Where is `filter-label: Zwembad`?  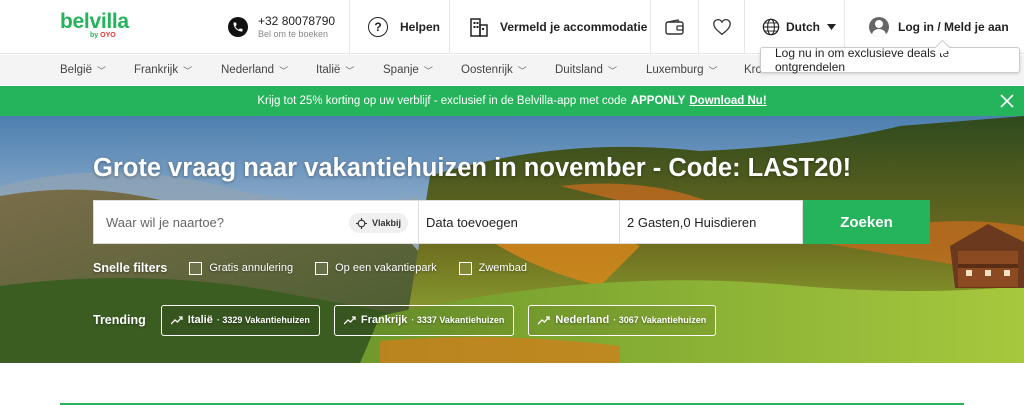
filter-label: Zwembad is located at coordinates (502, 268).